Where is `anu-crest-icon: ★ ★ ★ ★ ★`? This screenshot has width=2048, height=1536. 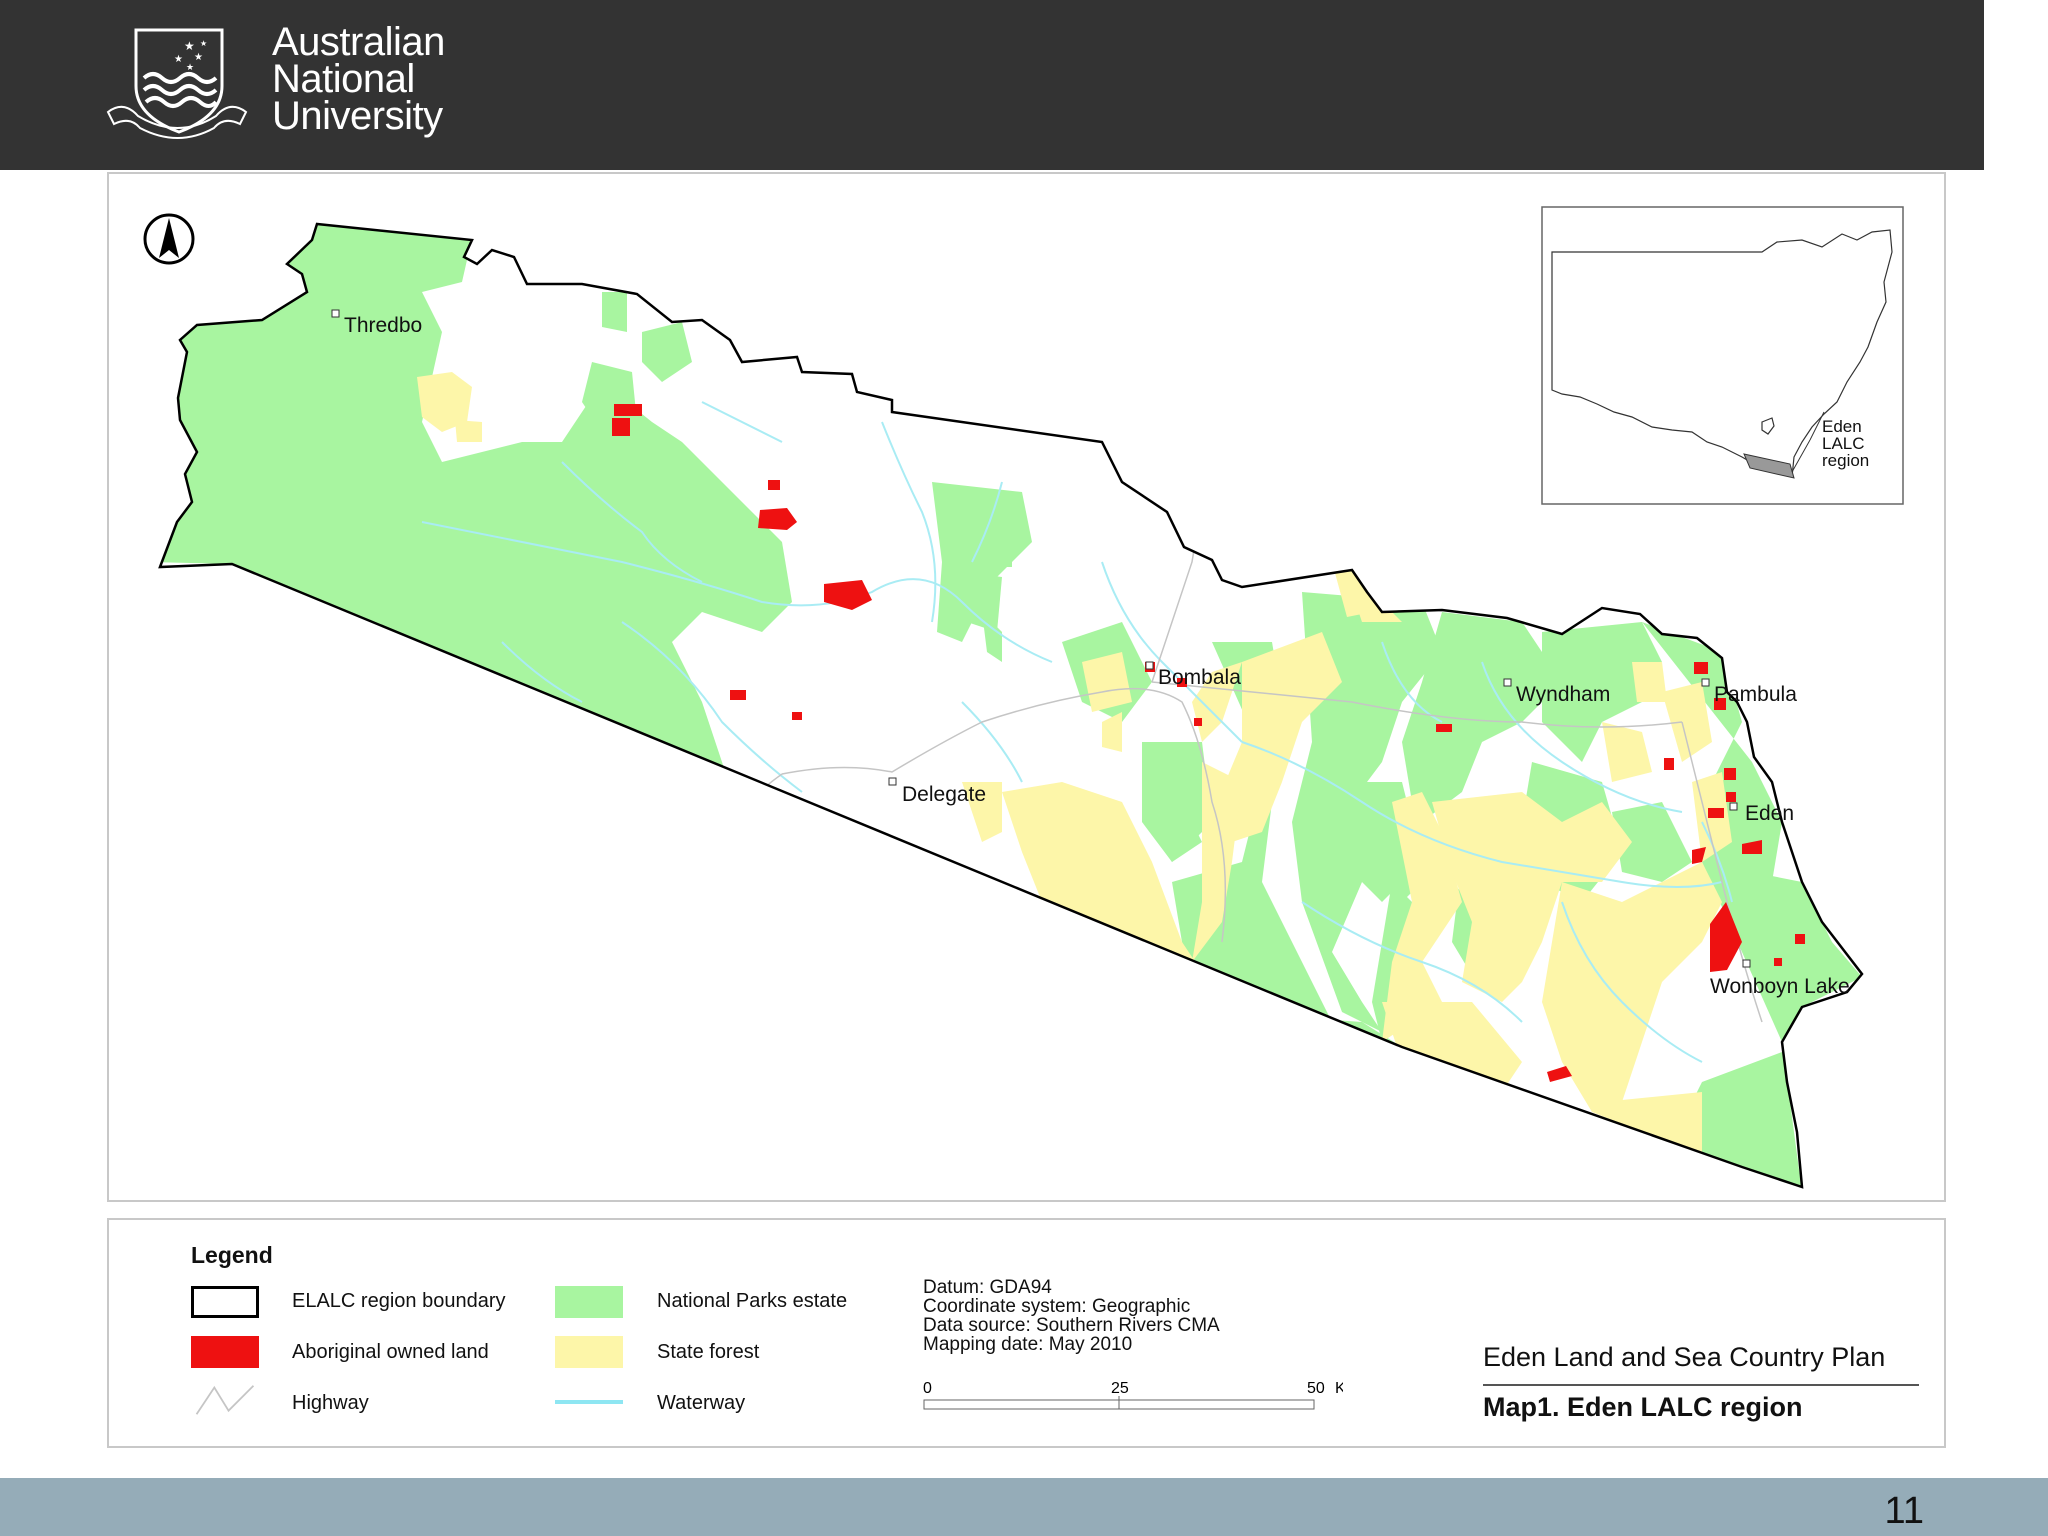
anu-crest-icon: ★ ★ ★ ★ ★ is located at coordinates (177, 83).